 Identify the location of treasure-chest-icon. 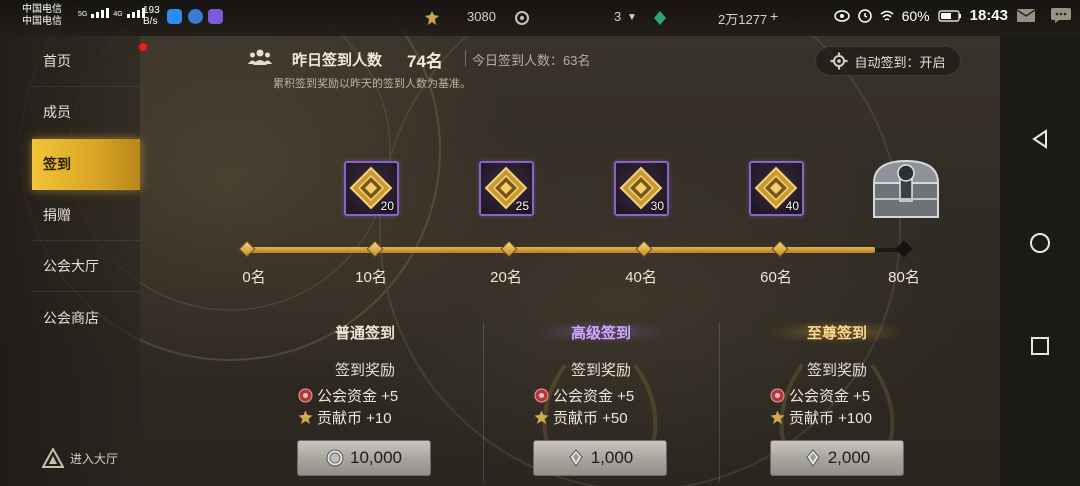
(906, 189).